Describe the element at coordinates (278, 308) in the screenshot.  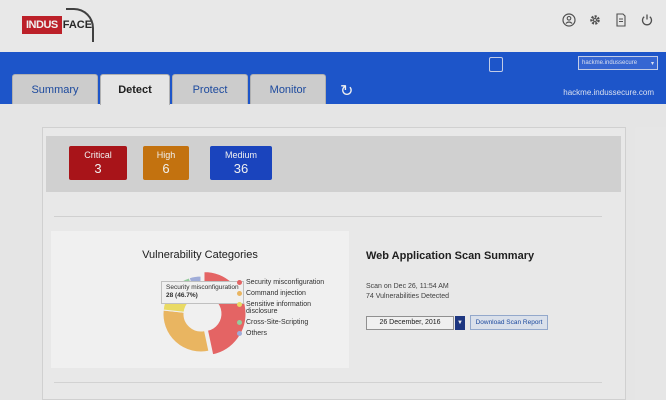
I see `legend-label: Sensitive information disclosure` at that location.